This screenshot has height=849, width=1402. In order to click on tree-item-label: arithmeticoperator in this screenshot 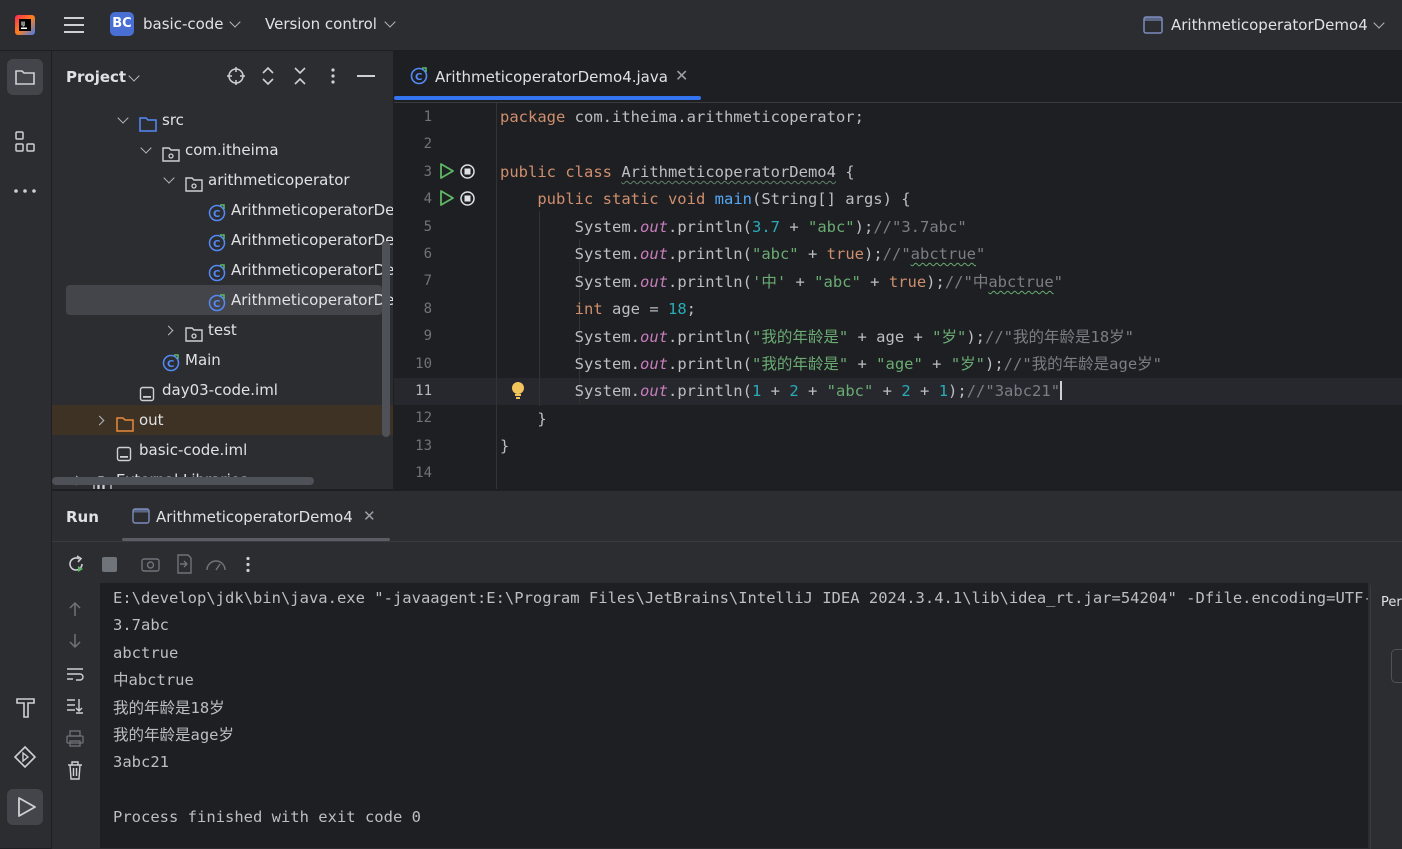, I will do `click(279, 180)`.